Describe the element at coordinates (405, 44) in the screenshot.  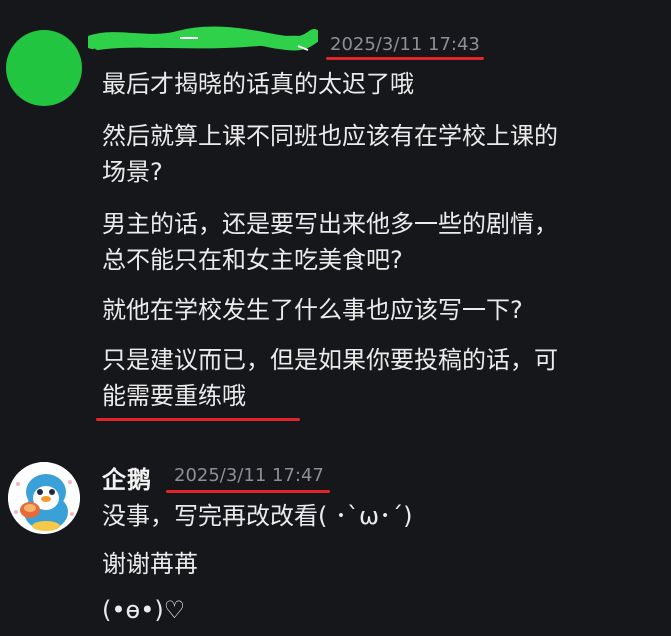
I see `message-timestamp: 2025/3/11 17:43` at that location.